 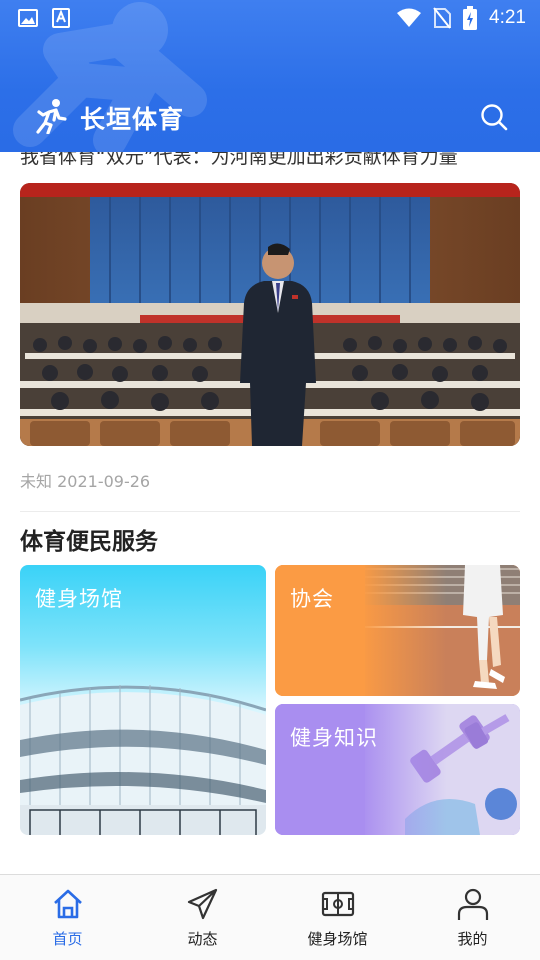 What do you see at coordinates (143, 700) in the screenshot?
I see `card-fitness-venue: 健身场馆` at bounding box center [143, 700].